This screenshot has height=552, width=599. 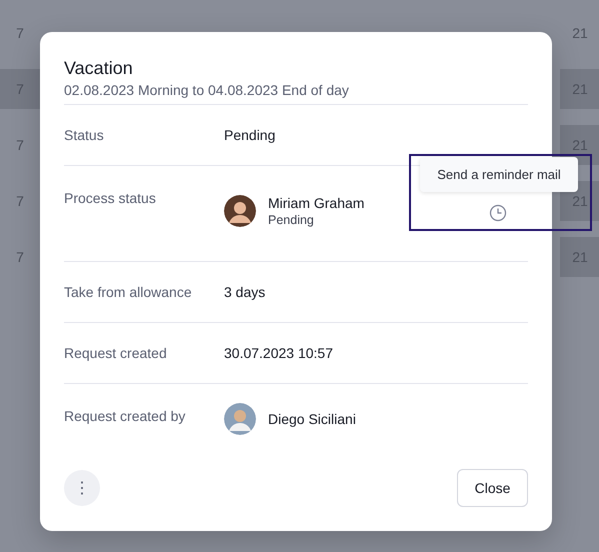 What do you see at coordinates (128, 292) in the screenshot?
I see `field-label: Take from allowance` at bounding box center [128, 292].